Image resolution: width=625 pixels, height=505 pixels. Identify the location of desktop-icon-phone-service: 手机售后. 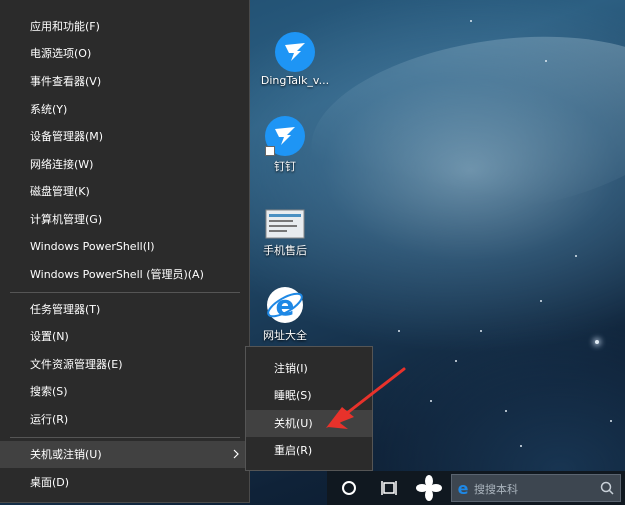
(285, 233).